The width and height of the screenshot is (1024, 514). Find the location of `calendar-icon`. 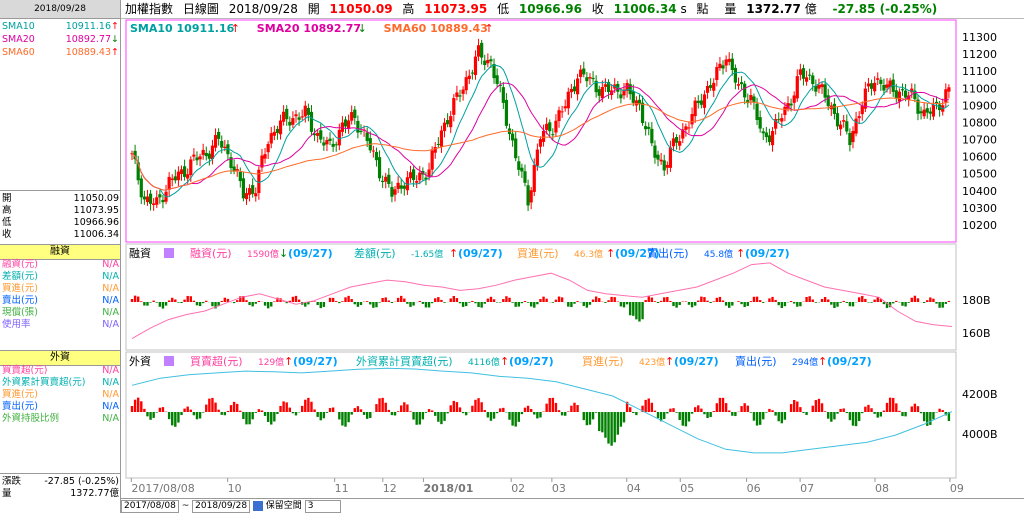

calendar-icon is located at coordinates (258, 506).